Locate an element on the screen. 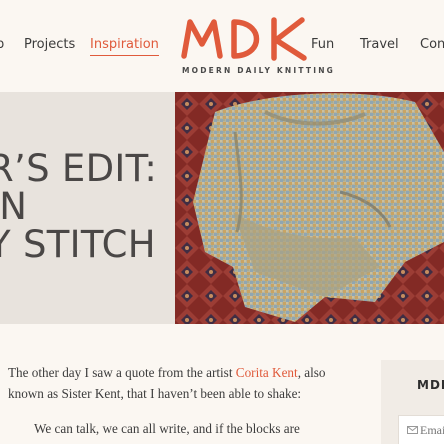  nav-item-partial: p is located at coordinates (2, 44).